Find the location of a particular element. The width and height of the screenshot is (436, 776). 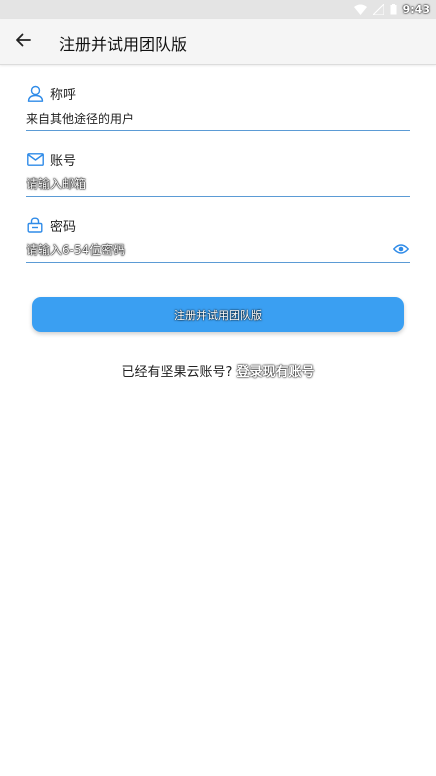

email-input is located at coordinates (218, 184).